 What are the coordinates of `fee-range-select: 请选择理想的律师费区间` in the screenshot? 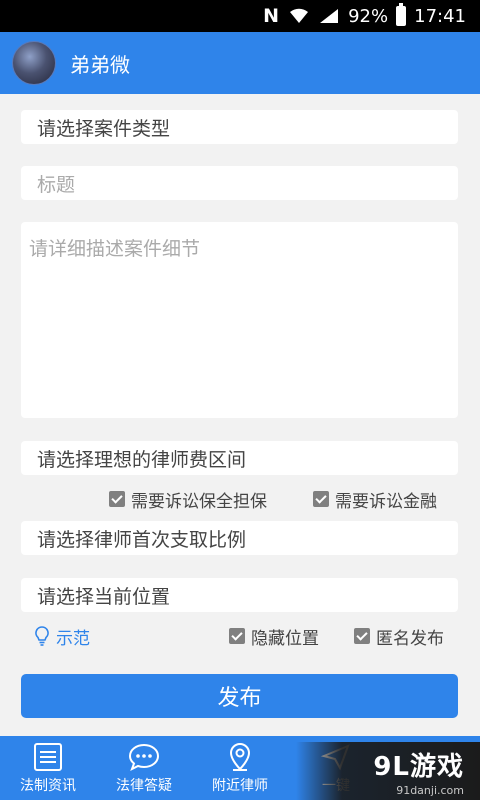 It's located at (239, 458).